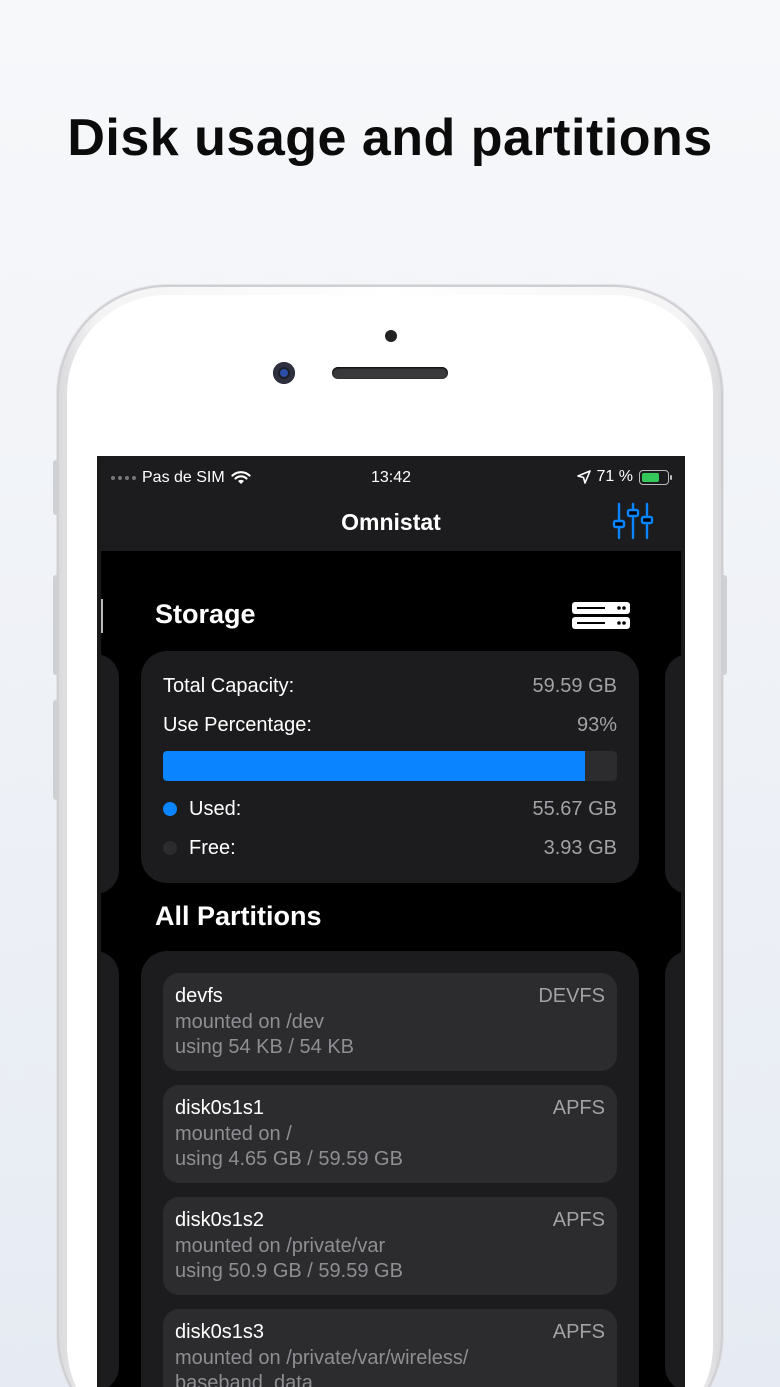 The width and height of the screenshot is (780, 1387). I want to click on front-camera, so click(284, 373).